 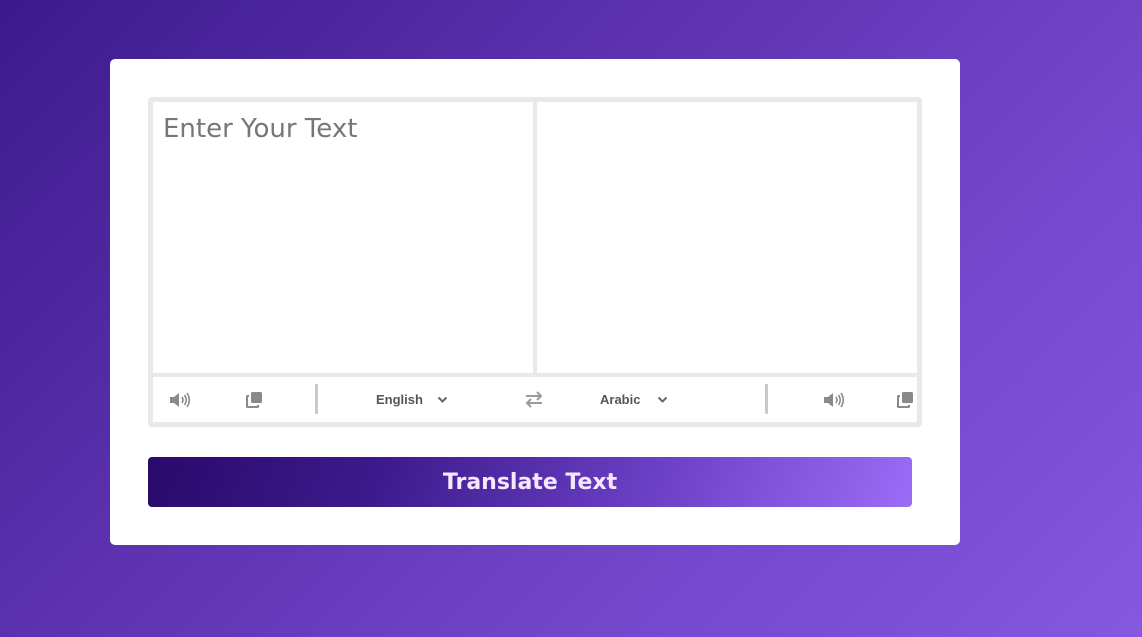 I want to click on source-copy-button, so click(x=254, y=399).